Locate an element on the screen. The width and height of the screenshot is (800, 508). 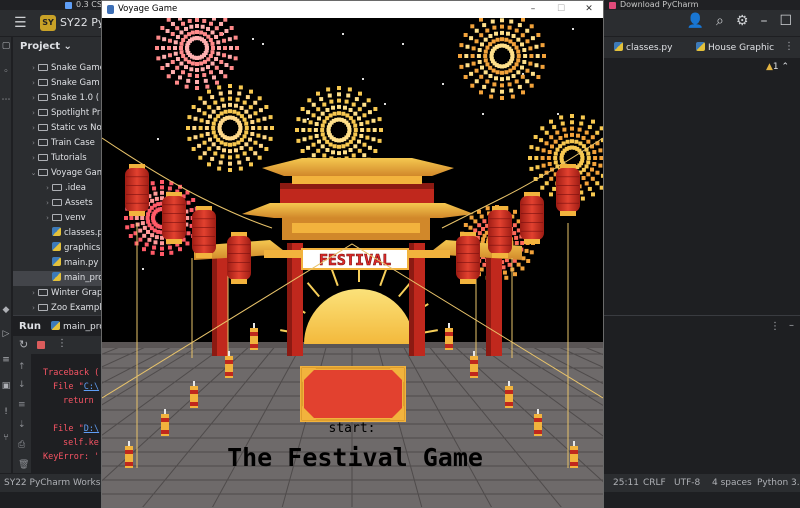
toolbar-right-icons: 👤 ⌕ ⚙ – ☐ is located at coordinates (739, 21).